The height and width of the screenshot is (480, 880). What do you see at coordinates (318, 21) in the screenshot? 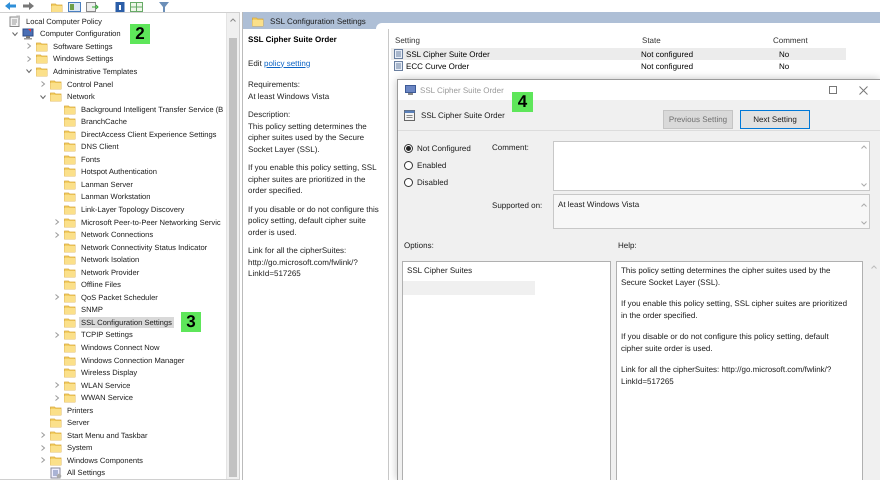
I see `pane-title: SSL Configuration Settings` at bounding box center [318, 21].